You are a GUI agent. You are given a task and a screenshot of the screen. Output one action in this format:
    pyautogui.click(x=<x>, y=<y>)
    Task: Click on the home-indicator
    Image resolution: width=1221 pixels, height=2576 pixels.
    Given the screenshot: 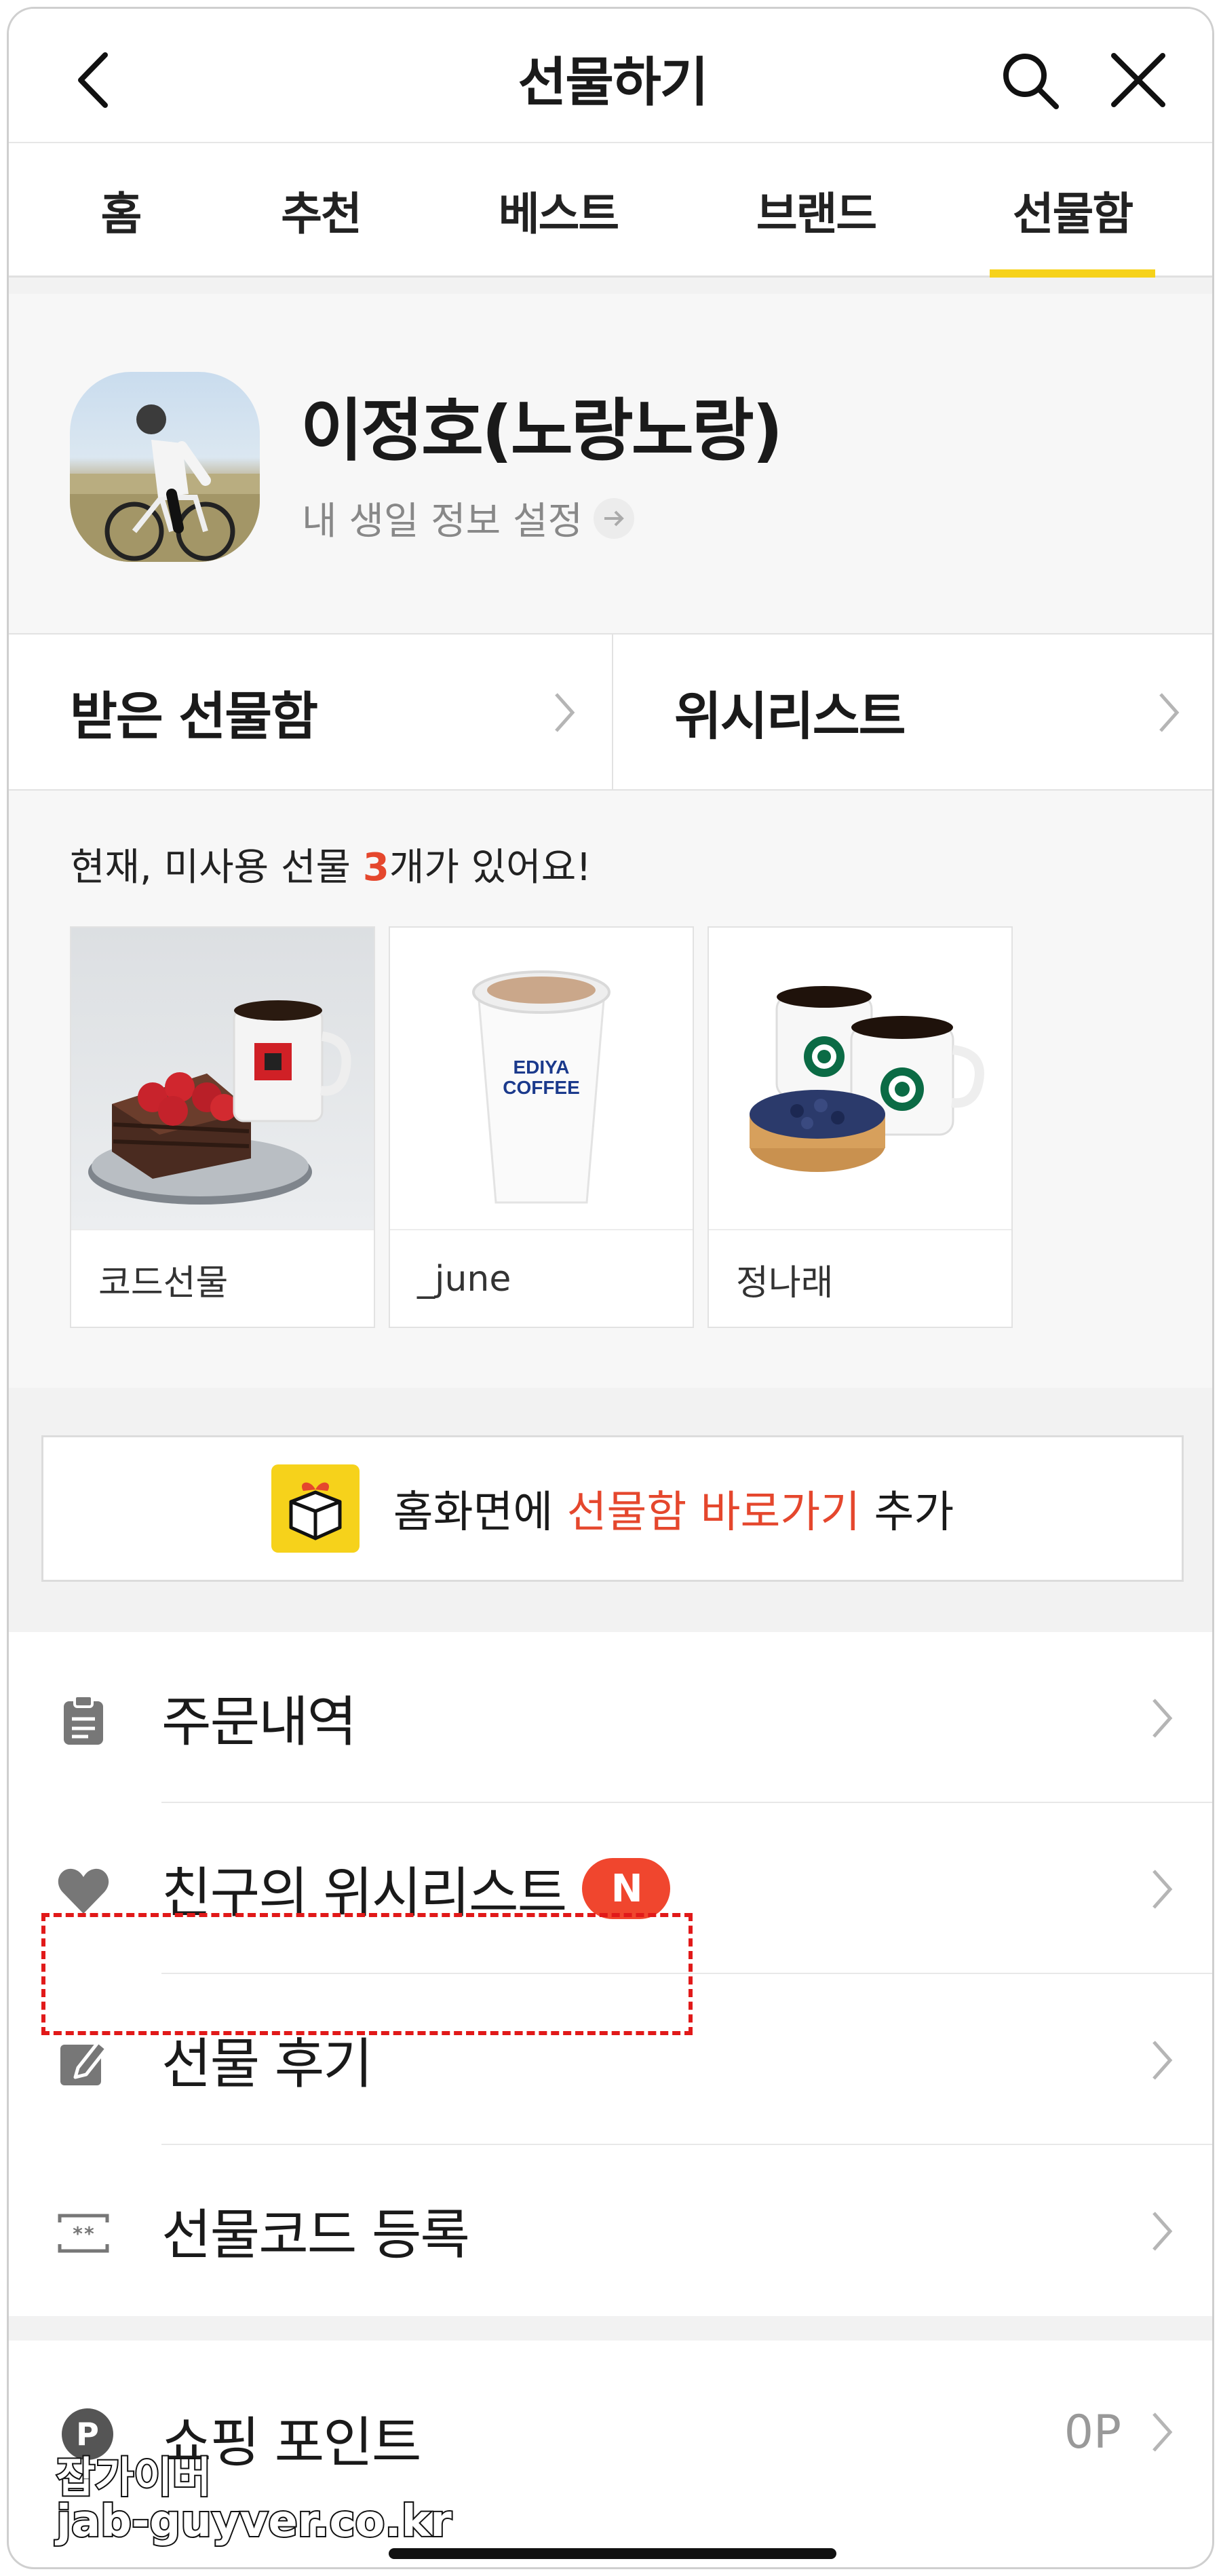 What is the action you would take?
    pyautogui.click(x=612, y=2553)
    